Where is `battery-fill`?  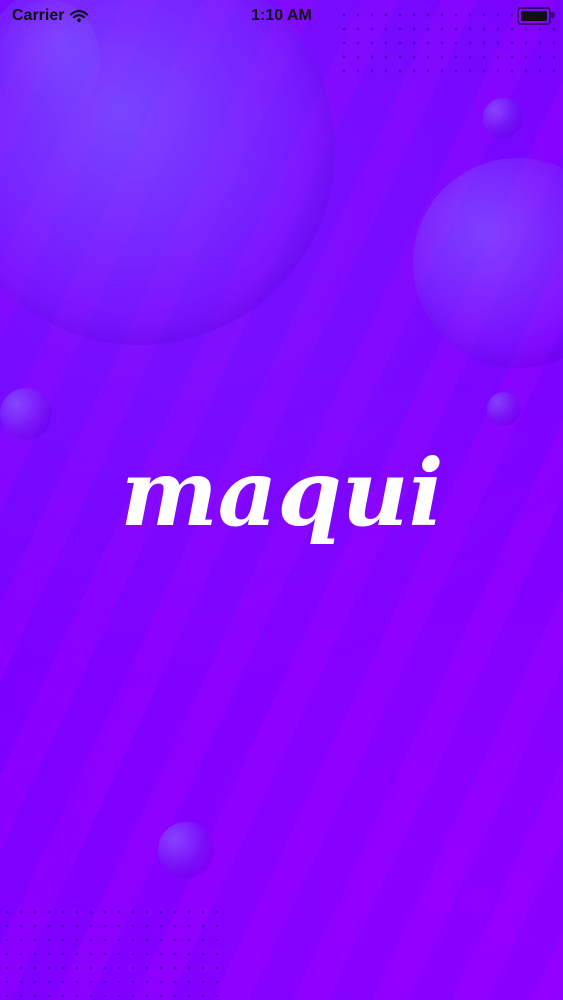
battery-fill is located at coordinates (534, 16).